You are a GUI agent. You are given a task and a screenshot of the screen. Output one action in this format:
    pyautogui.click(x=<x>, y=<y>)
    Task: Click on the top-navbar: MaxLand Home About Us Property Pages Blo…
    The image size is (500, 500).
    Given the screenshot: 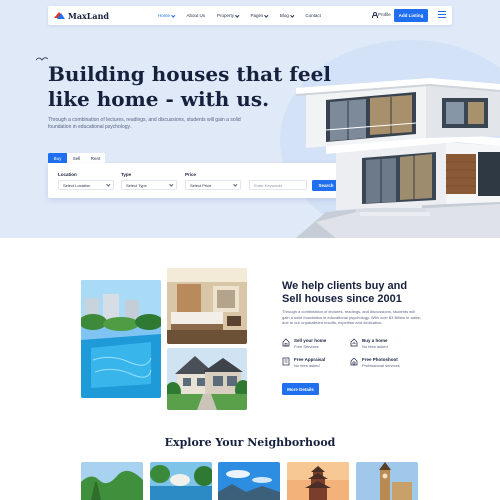 What is the action you would take?
    pyautogui.click(x=250, y=15)
    